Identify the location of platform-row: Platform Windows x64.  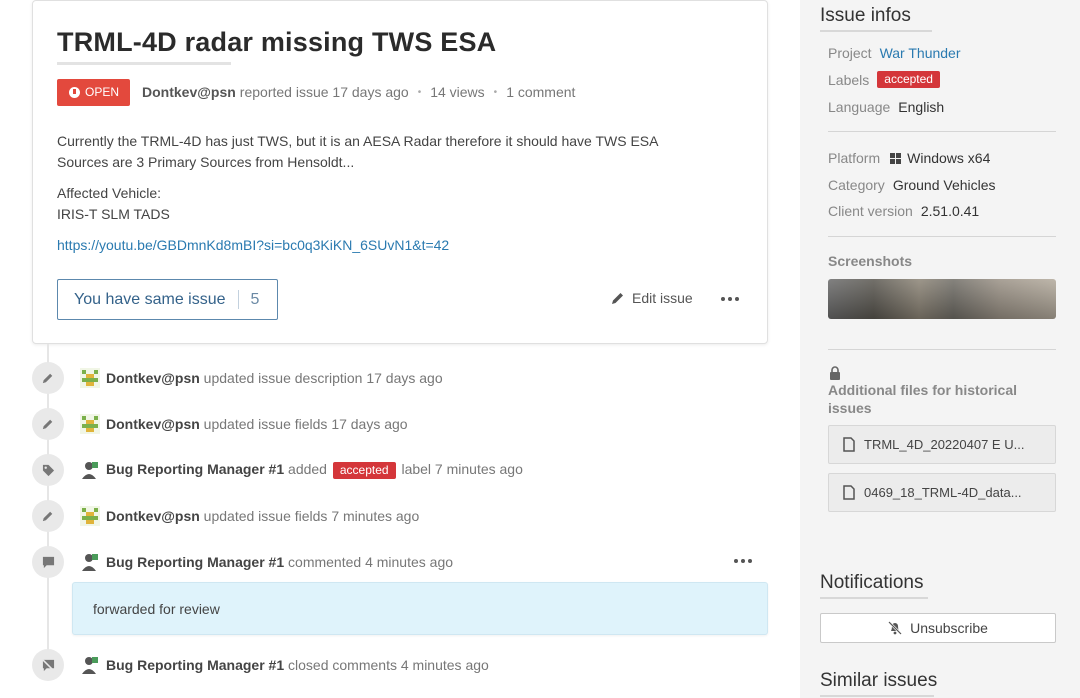
(909, 158).